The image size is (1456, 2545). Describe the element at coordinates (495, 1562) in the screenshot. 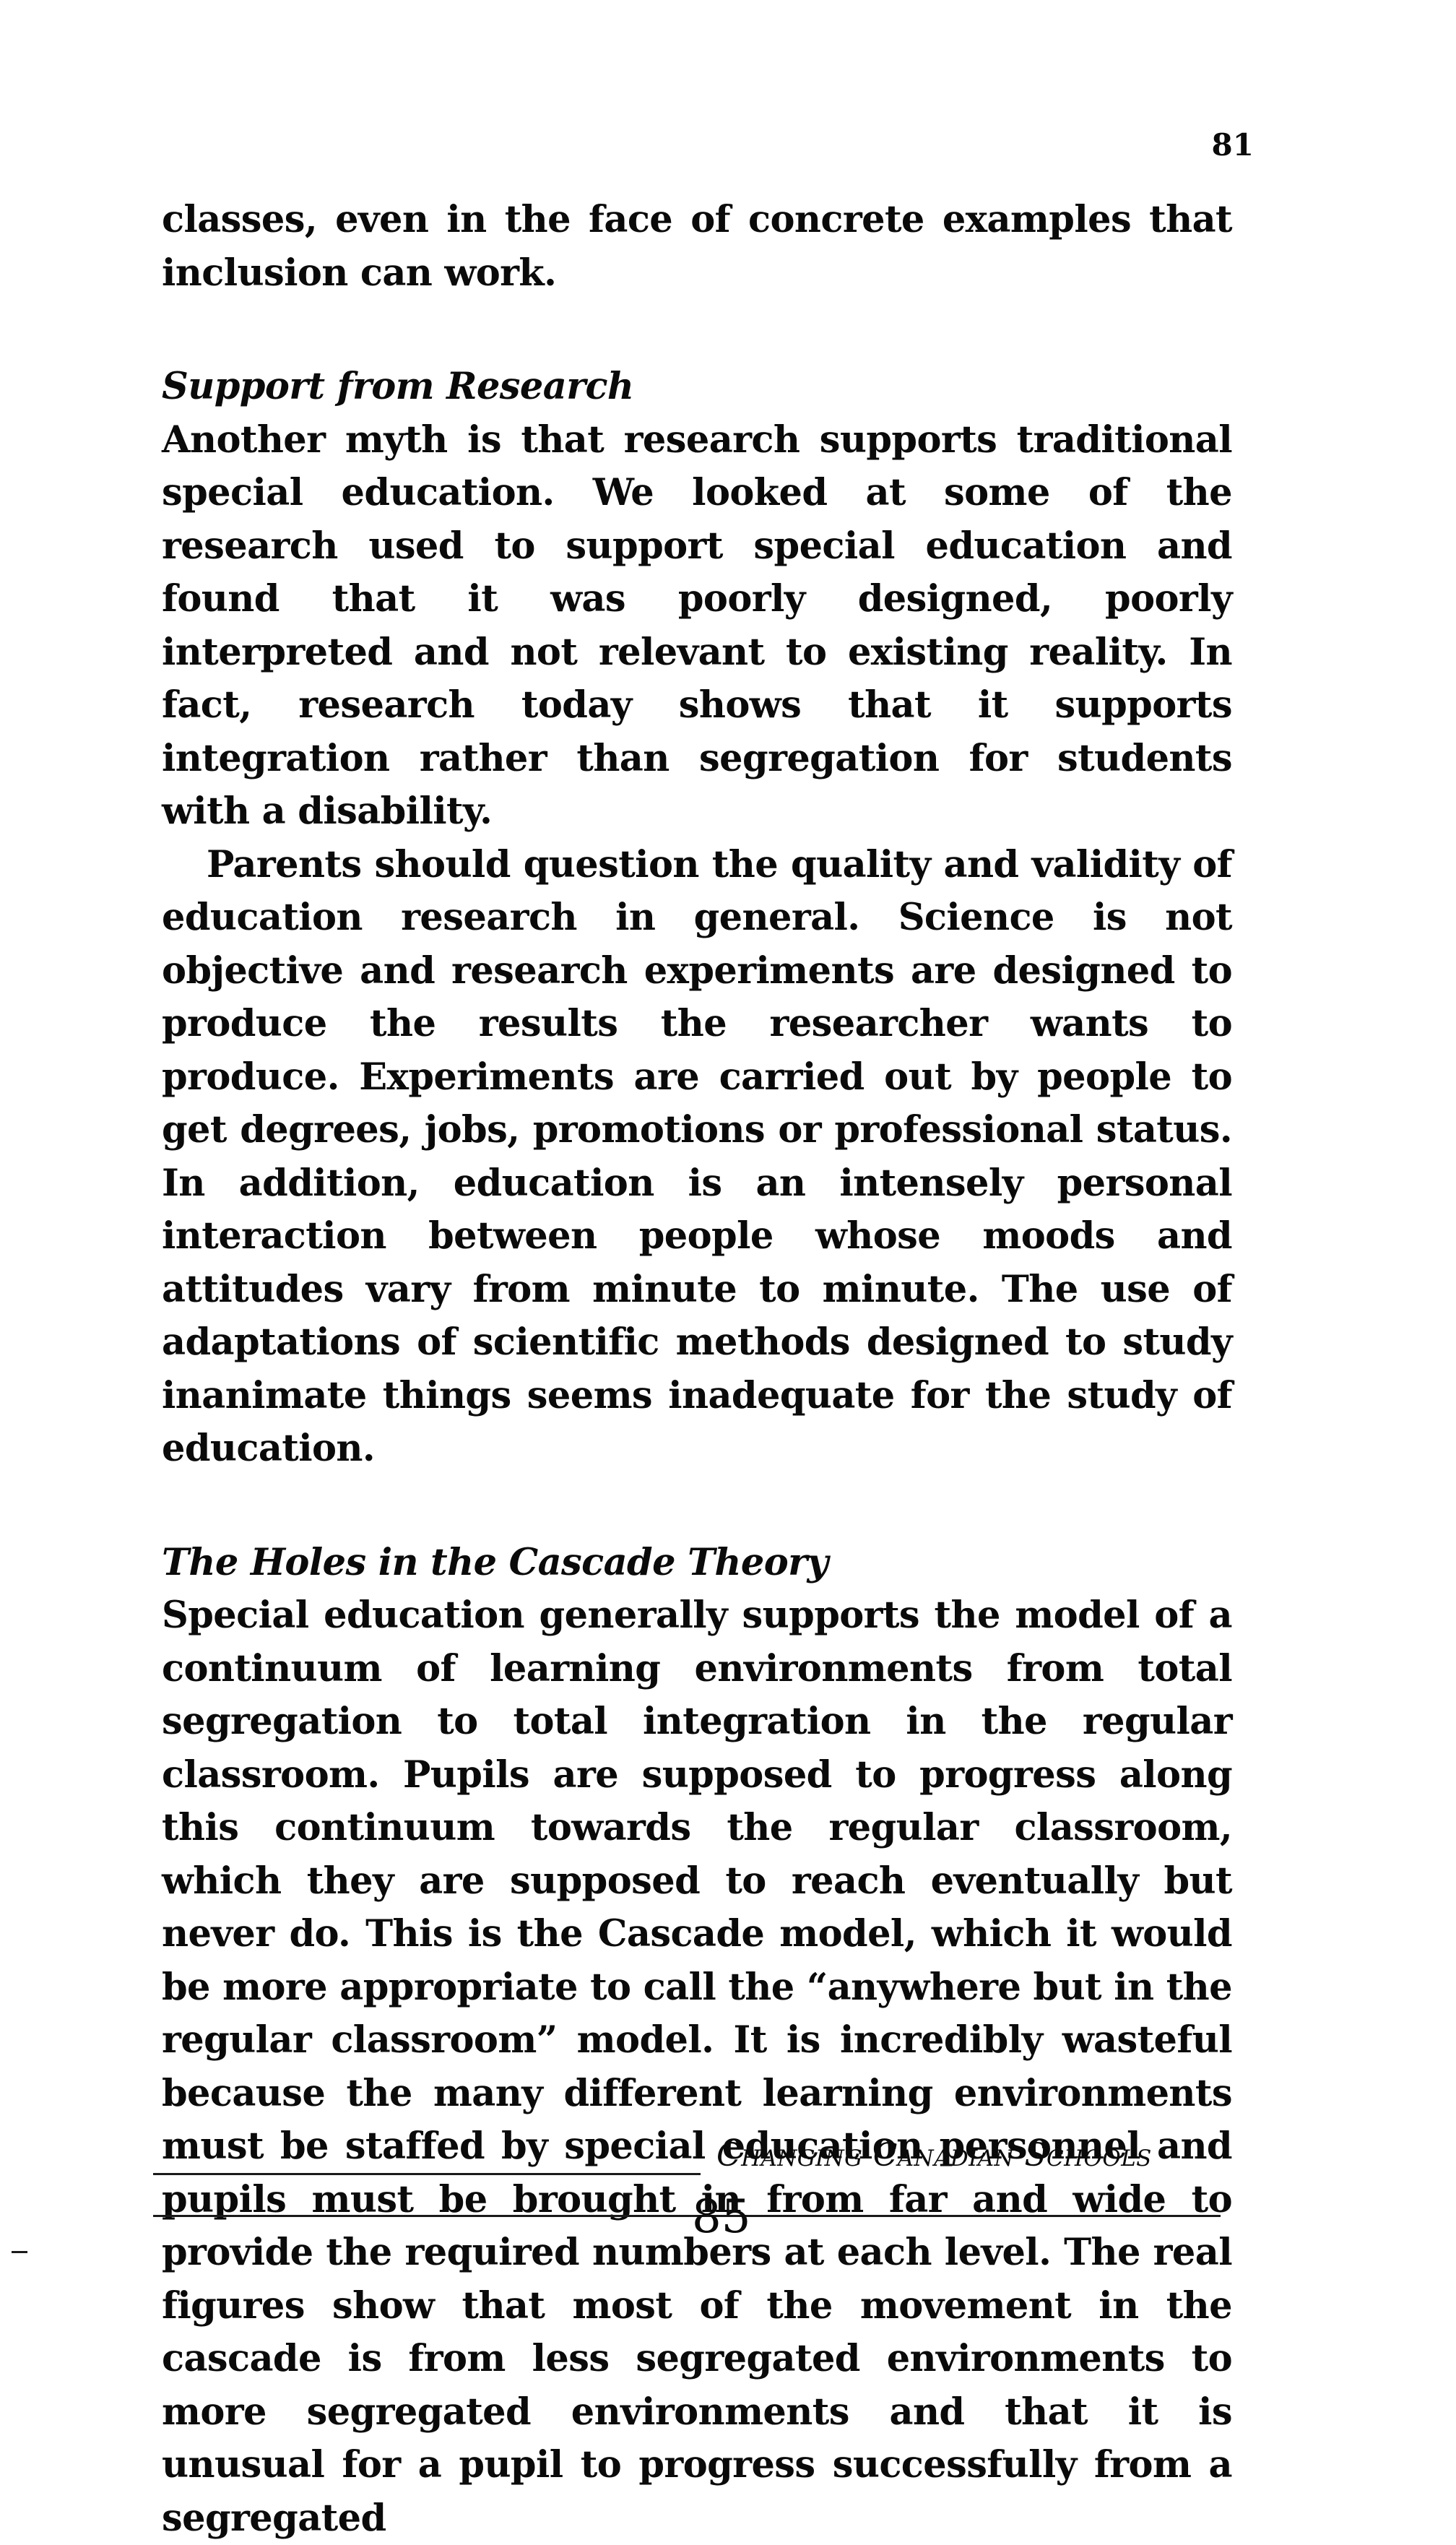

I see `section-heading-cascade-theory: The Holes in the Cascade Theory` at that location.